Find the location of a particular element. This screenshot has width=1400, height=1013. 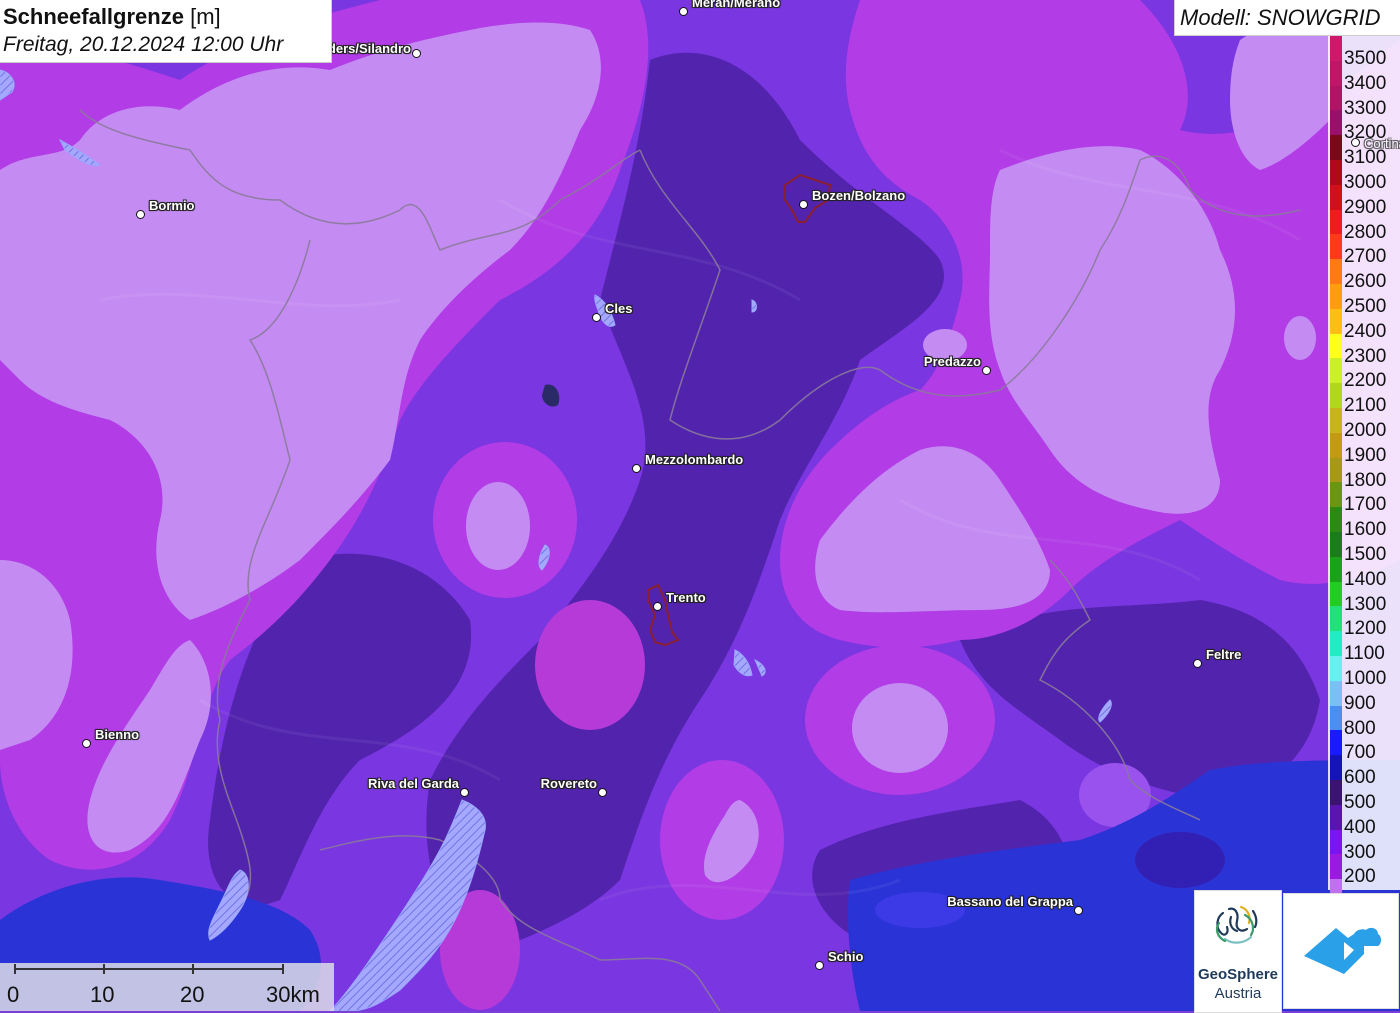

city-marker-bormio is located at coordinates (140, 214).